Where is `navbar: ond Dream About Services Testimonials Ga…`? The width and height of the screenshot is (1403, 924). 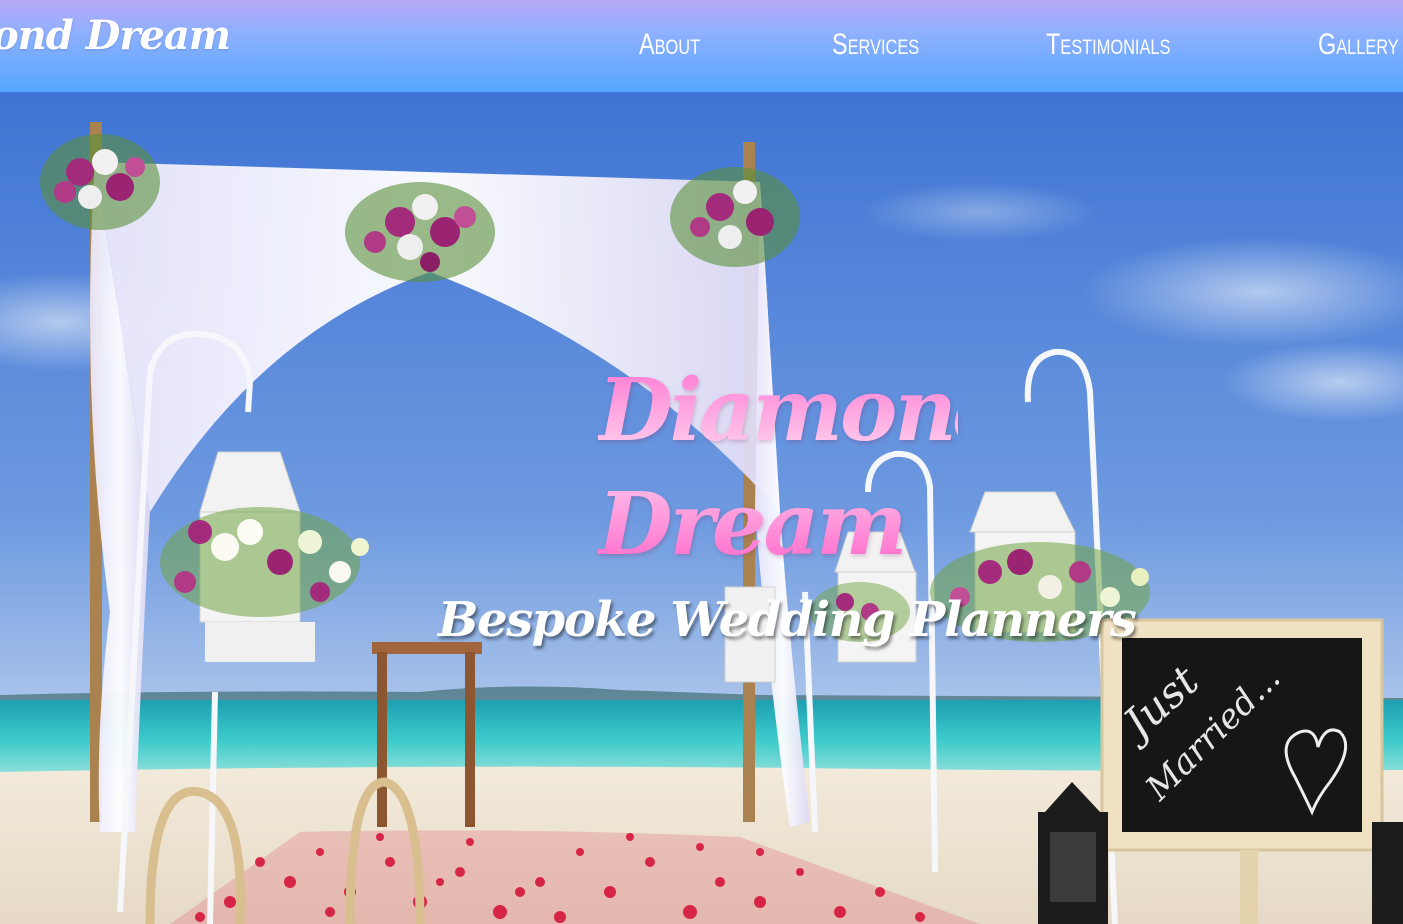
navbar: ond Dream About Services Testimonials Ga… is located at coordinates (701, 46).